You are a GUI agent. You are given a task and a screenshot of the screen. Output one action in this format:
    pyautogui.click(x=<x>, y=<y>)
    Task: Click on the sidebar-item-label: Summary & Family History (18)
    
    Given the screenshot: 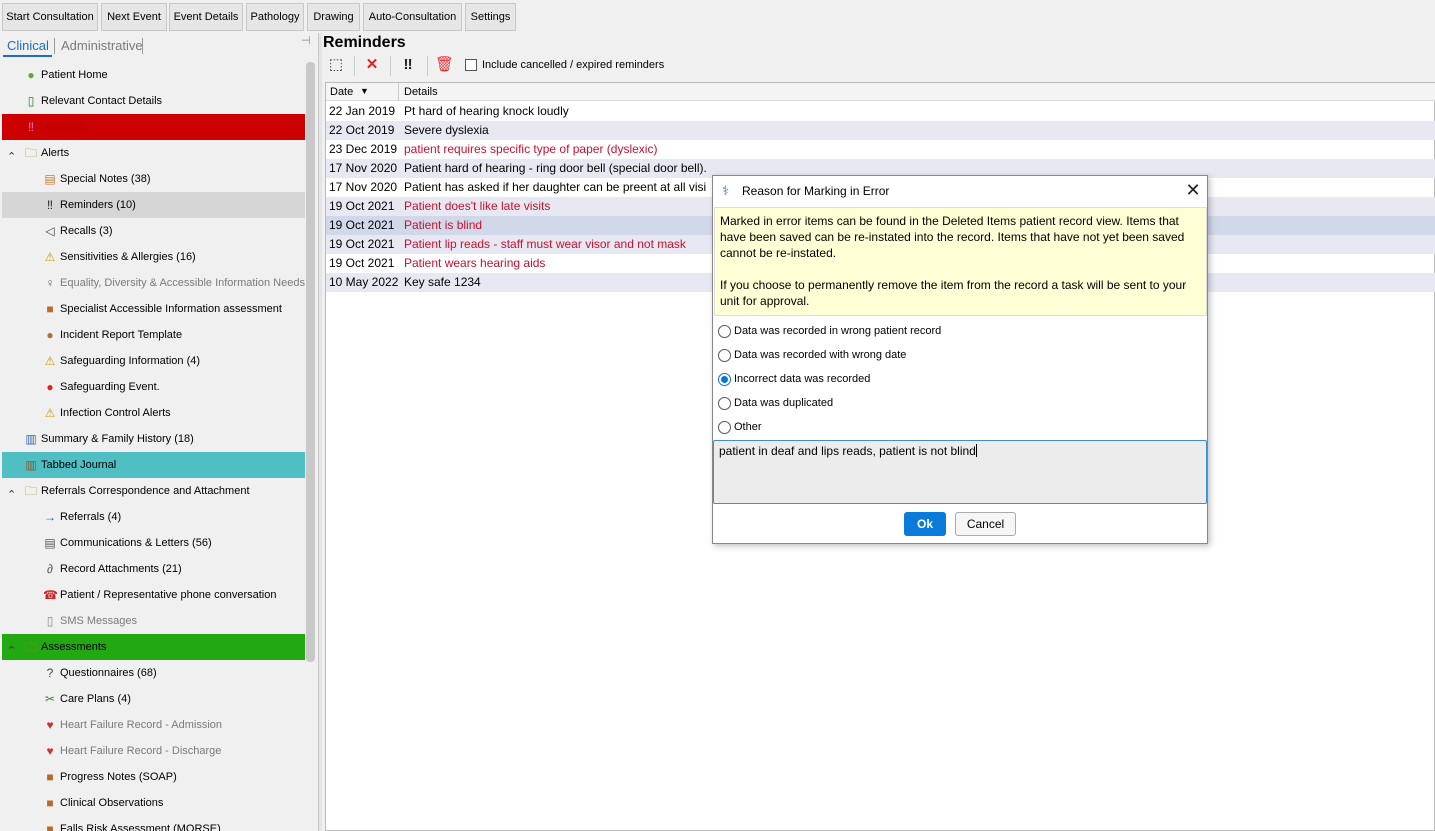 What is the action you would take?
    pyautogui.click(x=117, y=439)
    